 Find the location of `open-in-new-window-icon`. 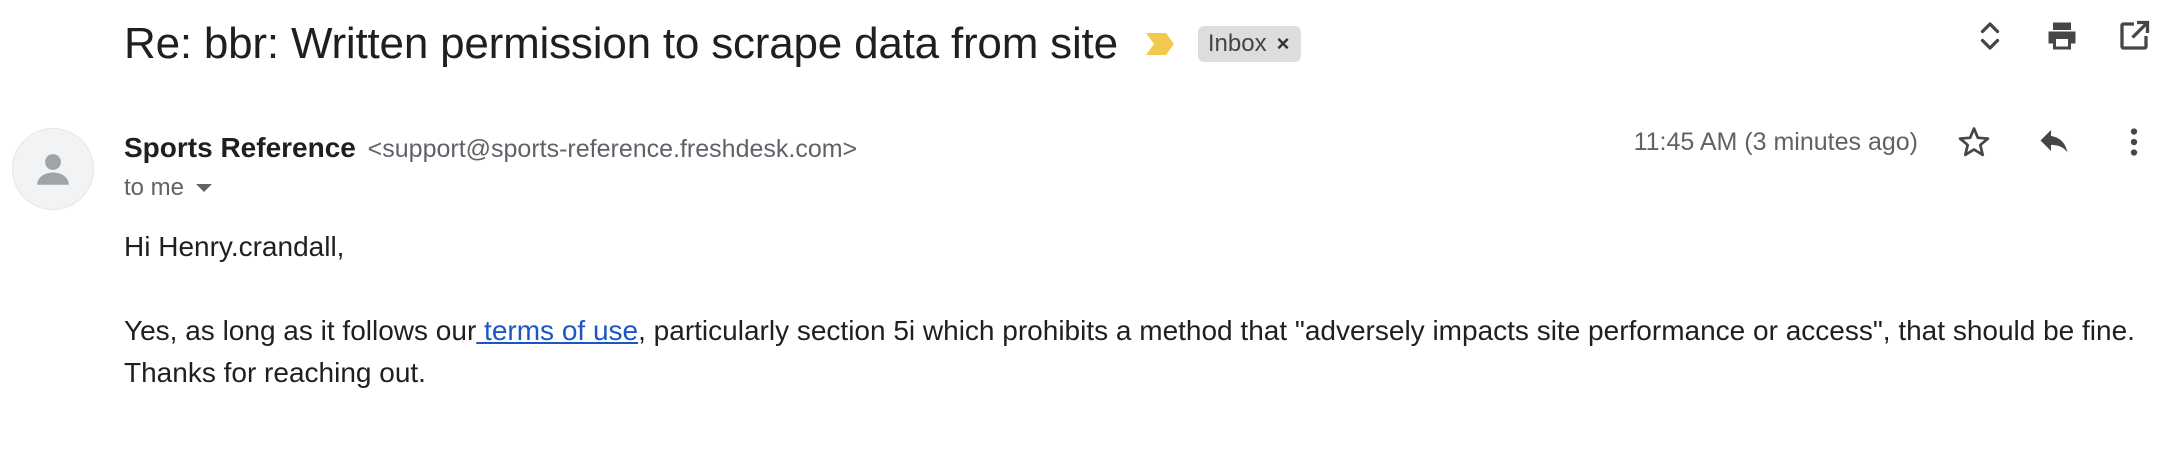

open-in-new-window-icon is located at coordinates (2134, 36).